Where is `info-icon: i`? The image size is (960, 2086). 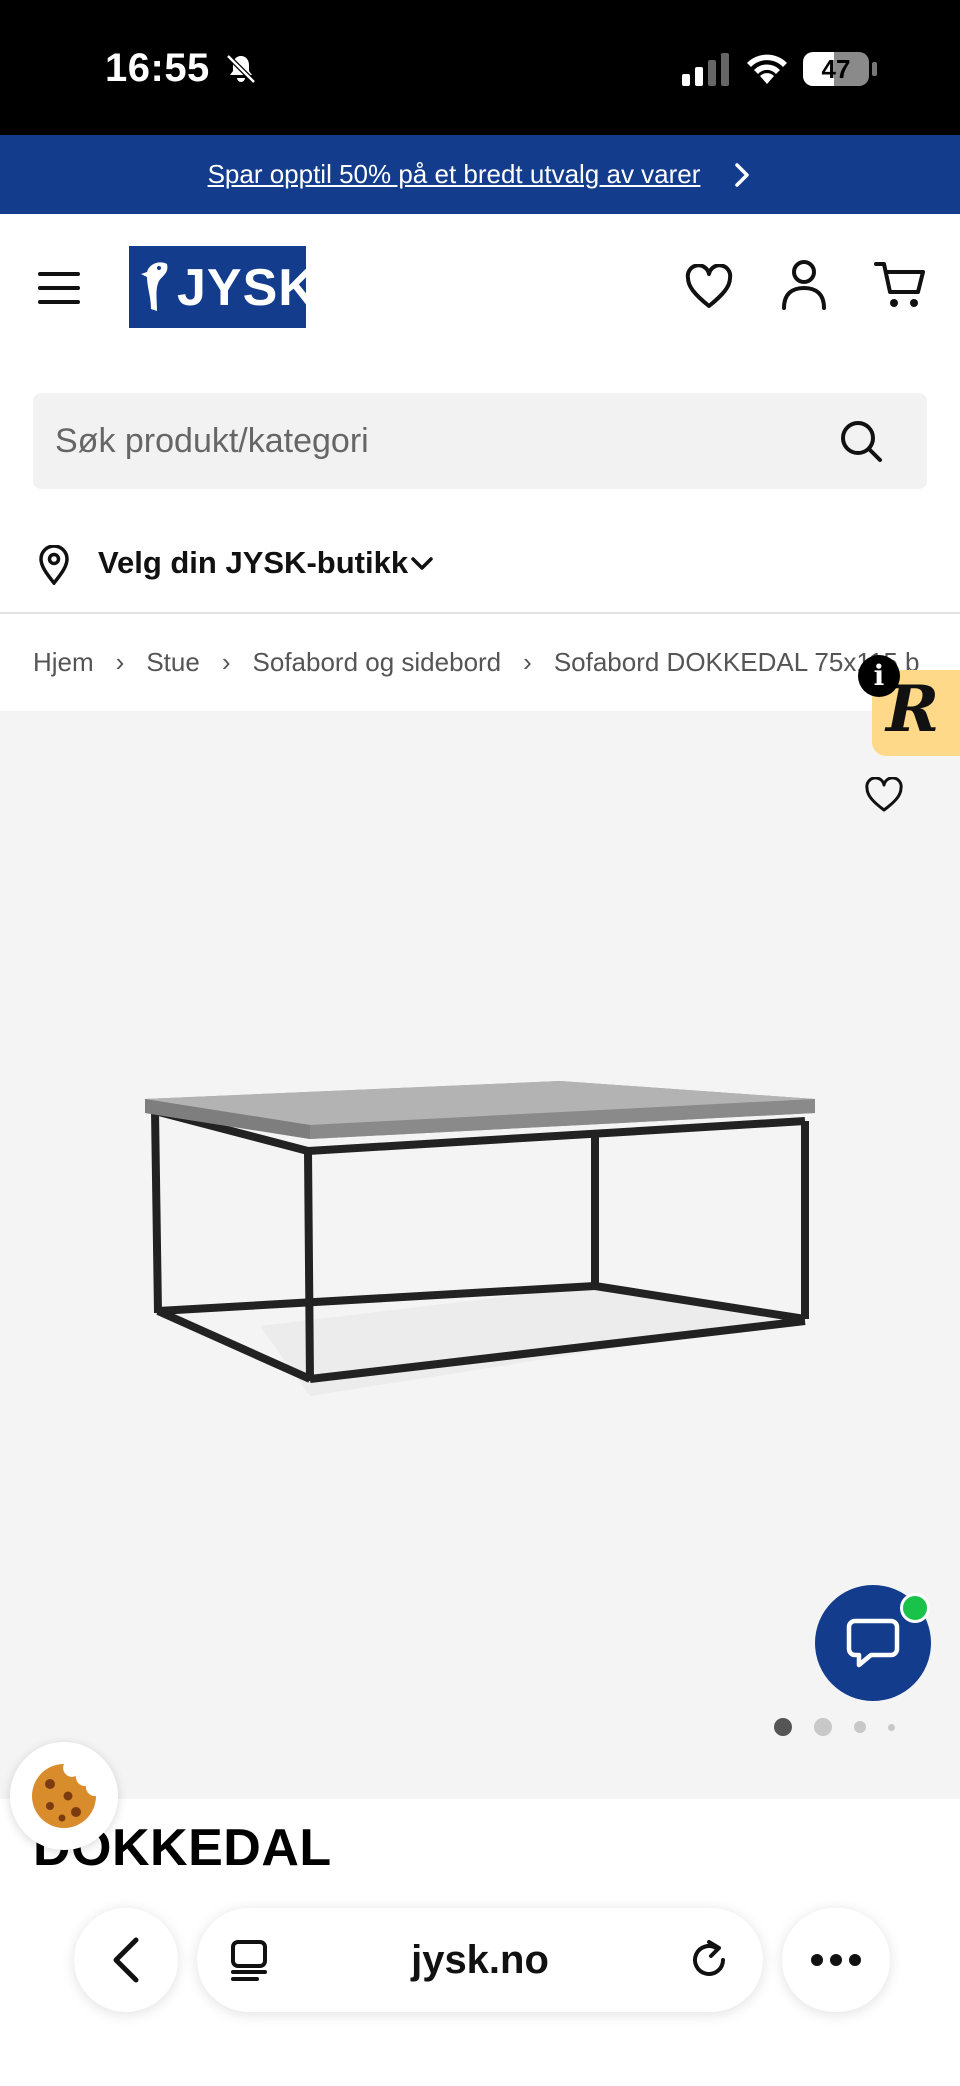
info-icon: i is located at coordinates (879, 676).